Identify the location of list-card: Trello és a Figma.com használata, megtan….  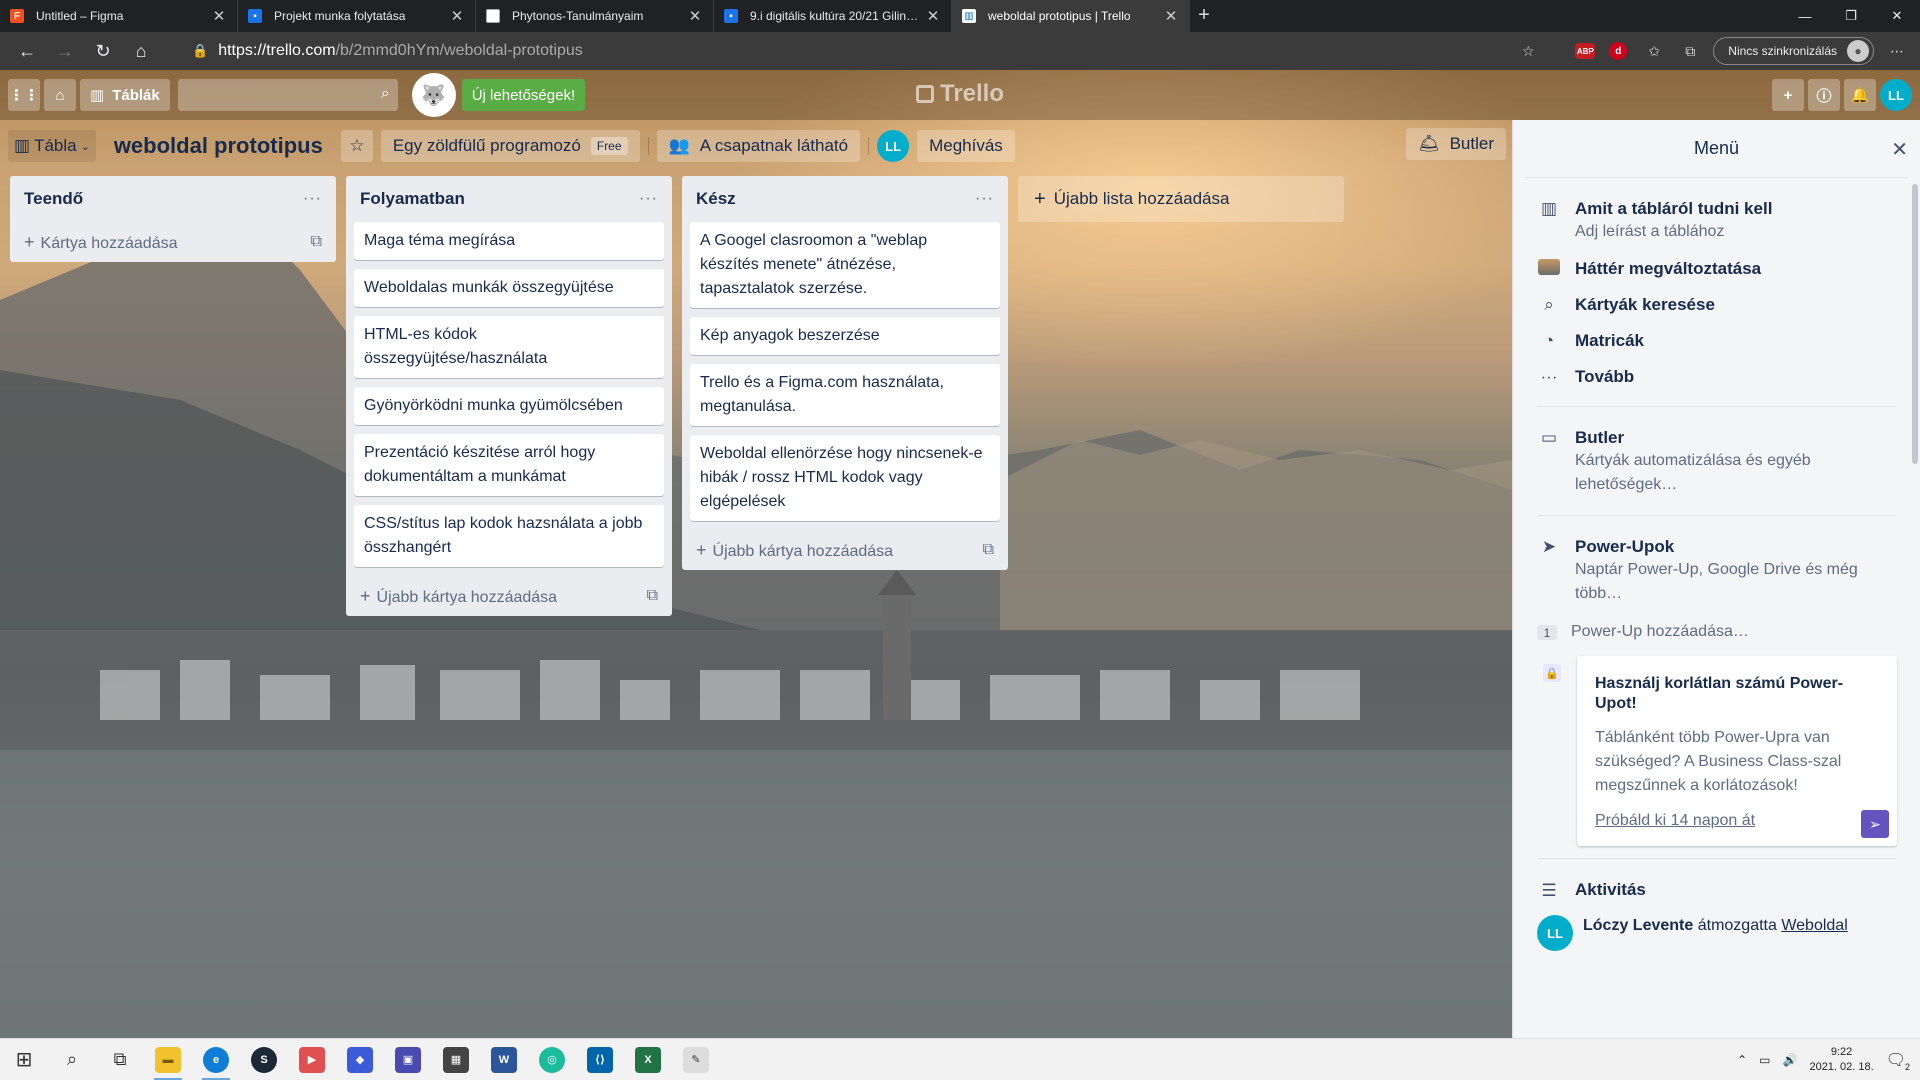
(845, 395).